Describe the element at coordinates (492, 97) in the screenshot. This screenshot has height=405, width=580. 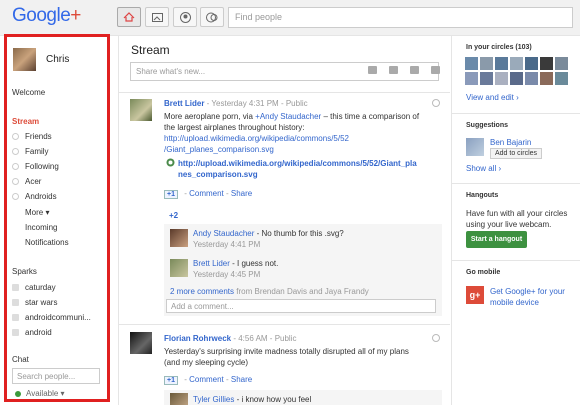
I see `view-edit-link: View and edit ›` at that location.